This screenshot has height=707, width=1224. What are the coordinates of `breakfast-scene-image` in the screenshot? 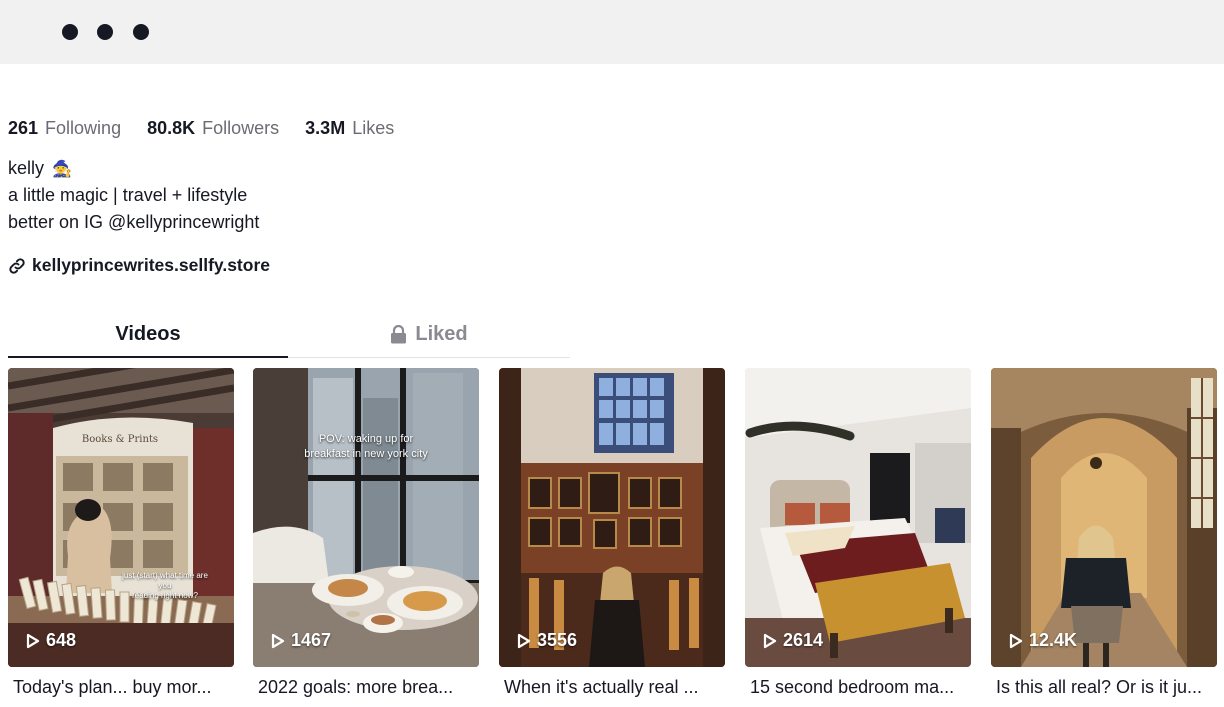 It's located at (366, 517).